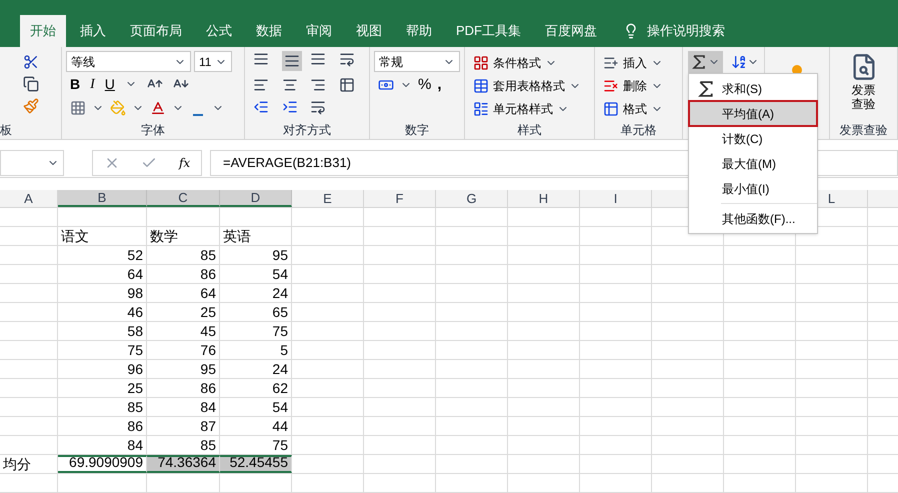 The image size is (898, 493). What do you see at coordinates (92, 84) in the screenshot?
I see `italic-button: I` at bounding box center [92, 84].